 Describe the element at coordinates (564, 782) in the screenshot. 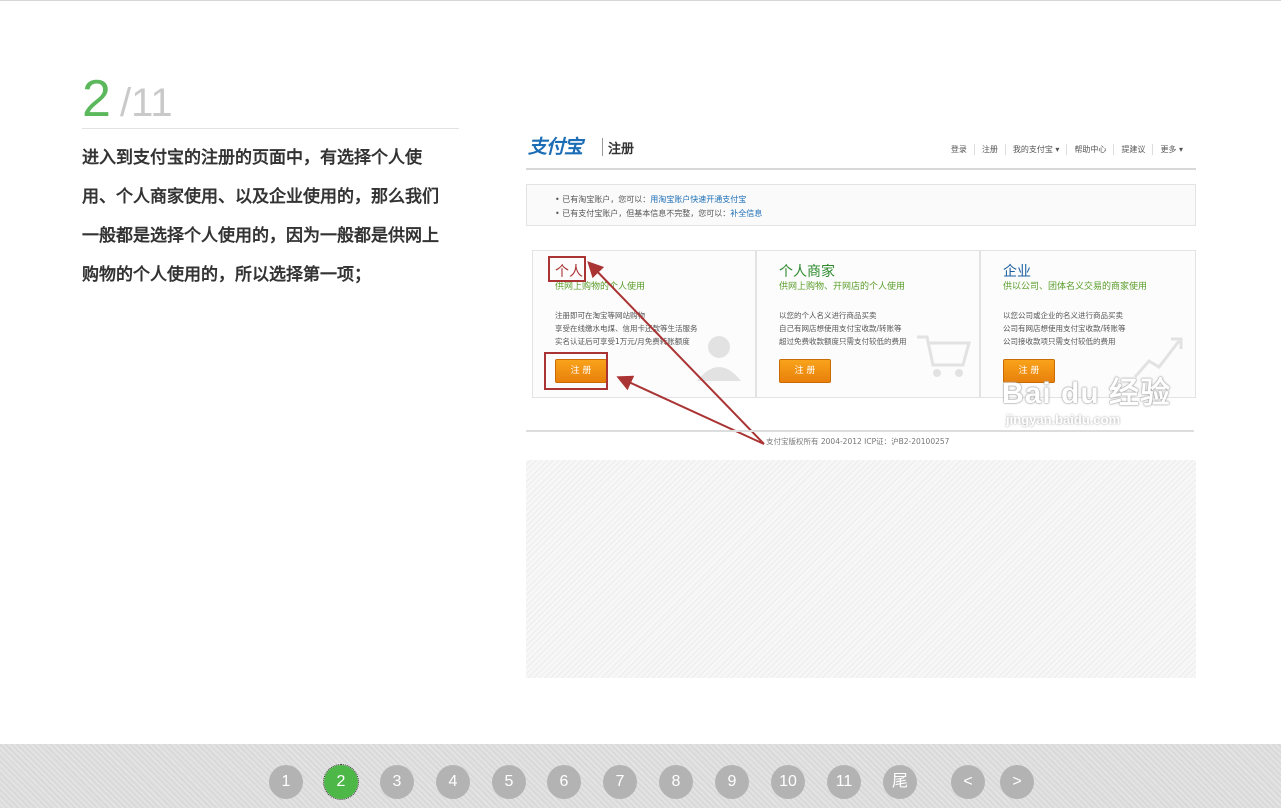

I see `page-6: 6` at that location.